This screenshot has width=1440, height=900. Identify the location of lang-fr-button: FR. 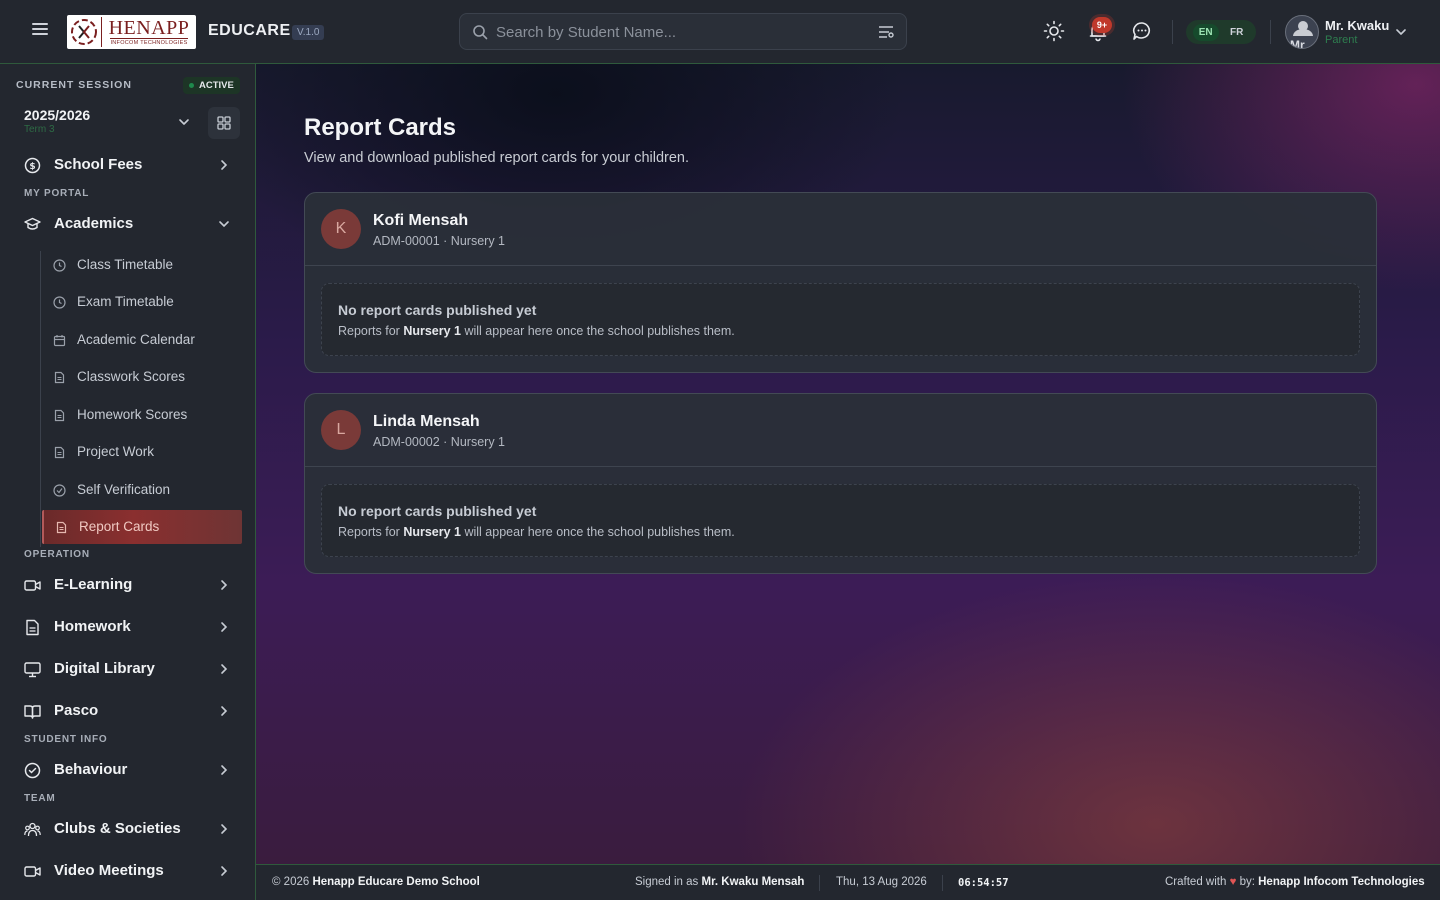
(1236, 32).